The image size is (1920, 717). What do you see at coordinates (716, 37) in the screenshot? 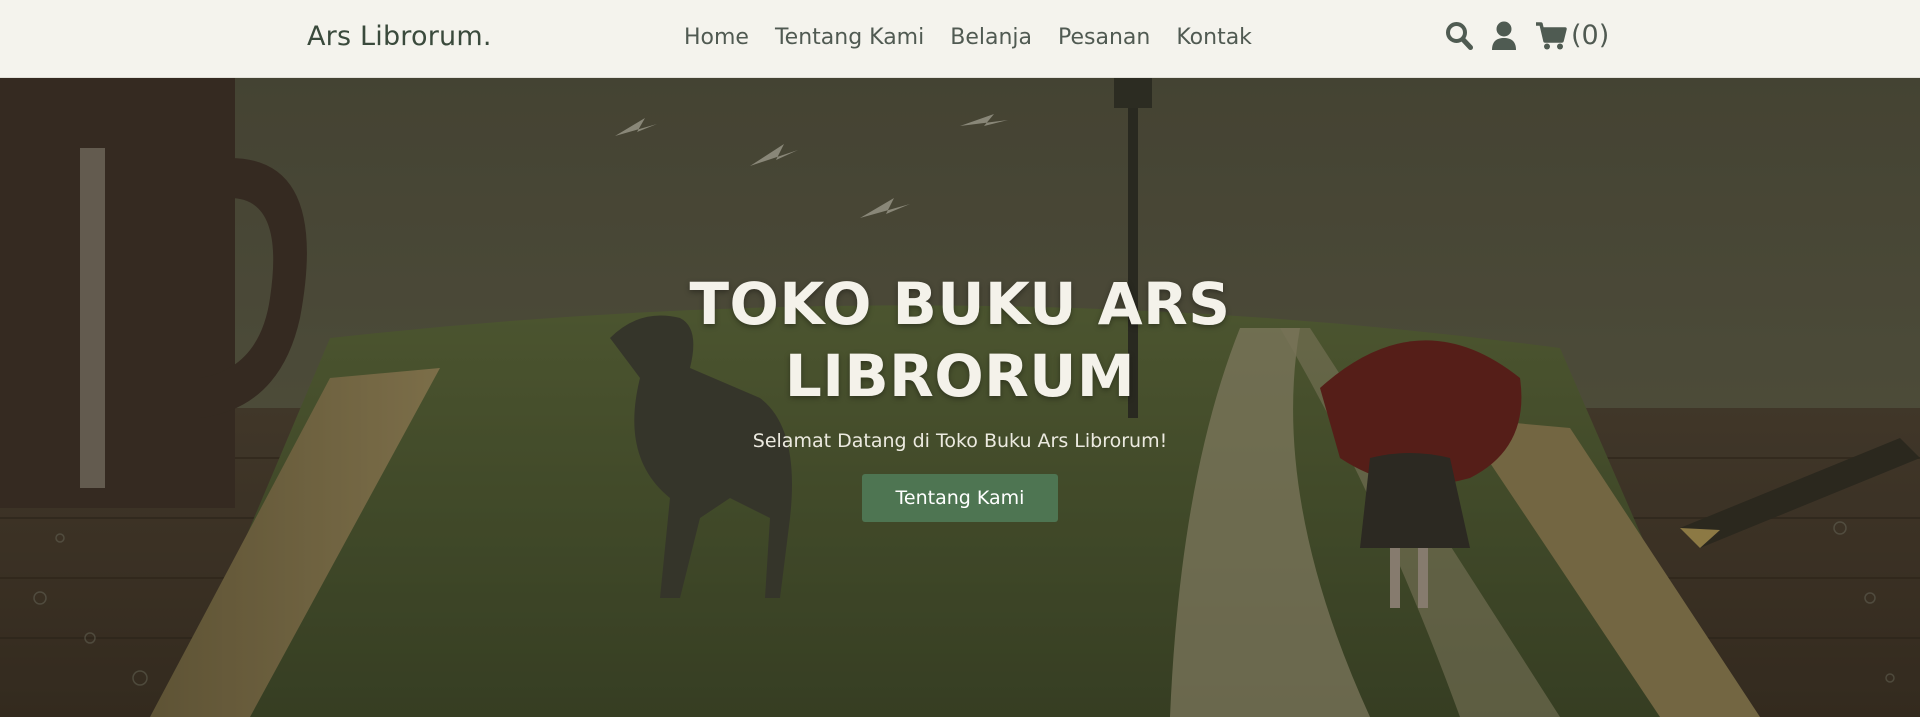
I see `nav-link-home: Home` at bounding box center [716, 37].